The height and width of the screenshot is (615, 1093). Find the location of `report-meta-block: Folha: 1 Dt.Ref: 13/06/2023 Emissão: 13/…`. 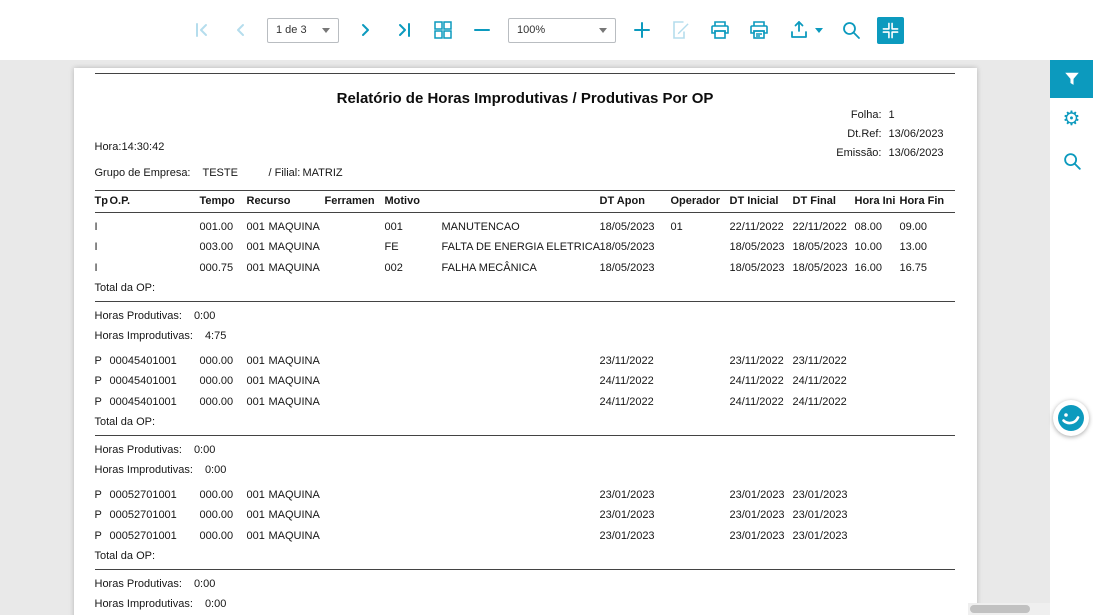

report-meta-block: Folha: 1 Dt.Ref: 13/06/2023 Emissão: 13/… is located at coordinates (891, 134).